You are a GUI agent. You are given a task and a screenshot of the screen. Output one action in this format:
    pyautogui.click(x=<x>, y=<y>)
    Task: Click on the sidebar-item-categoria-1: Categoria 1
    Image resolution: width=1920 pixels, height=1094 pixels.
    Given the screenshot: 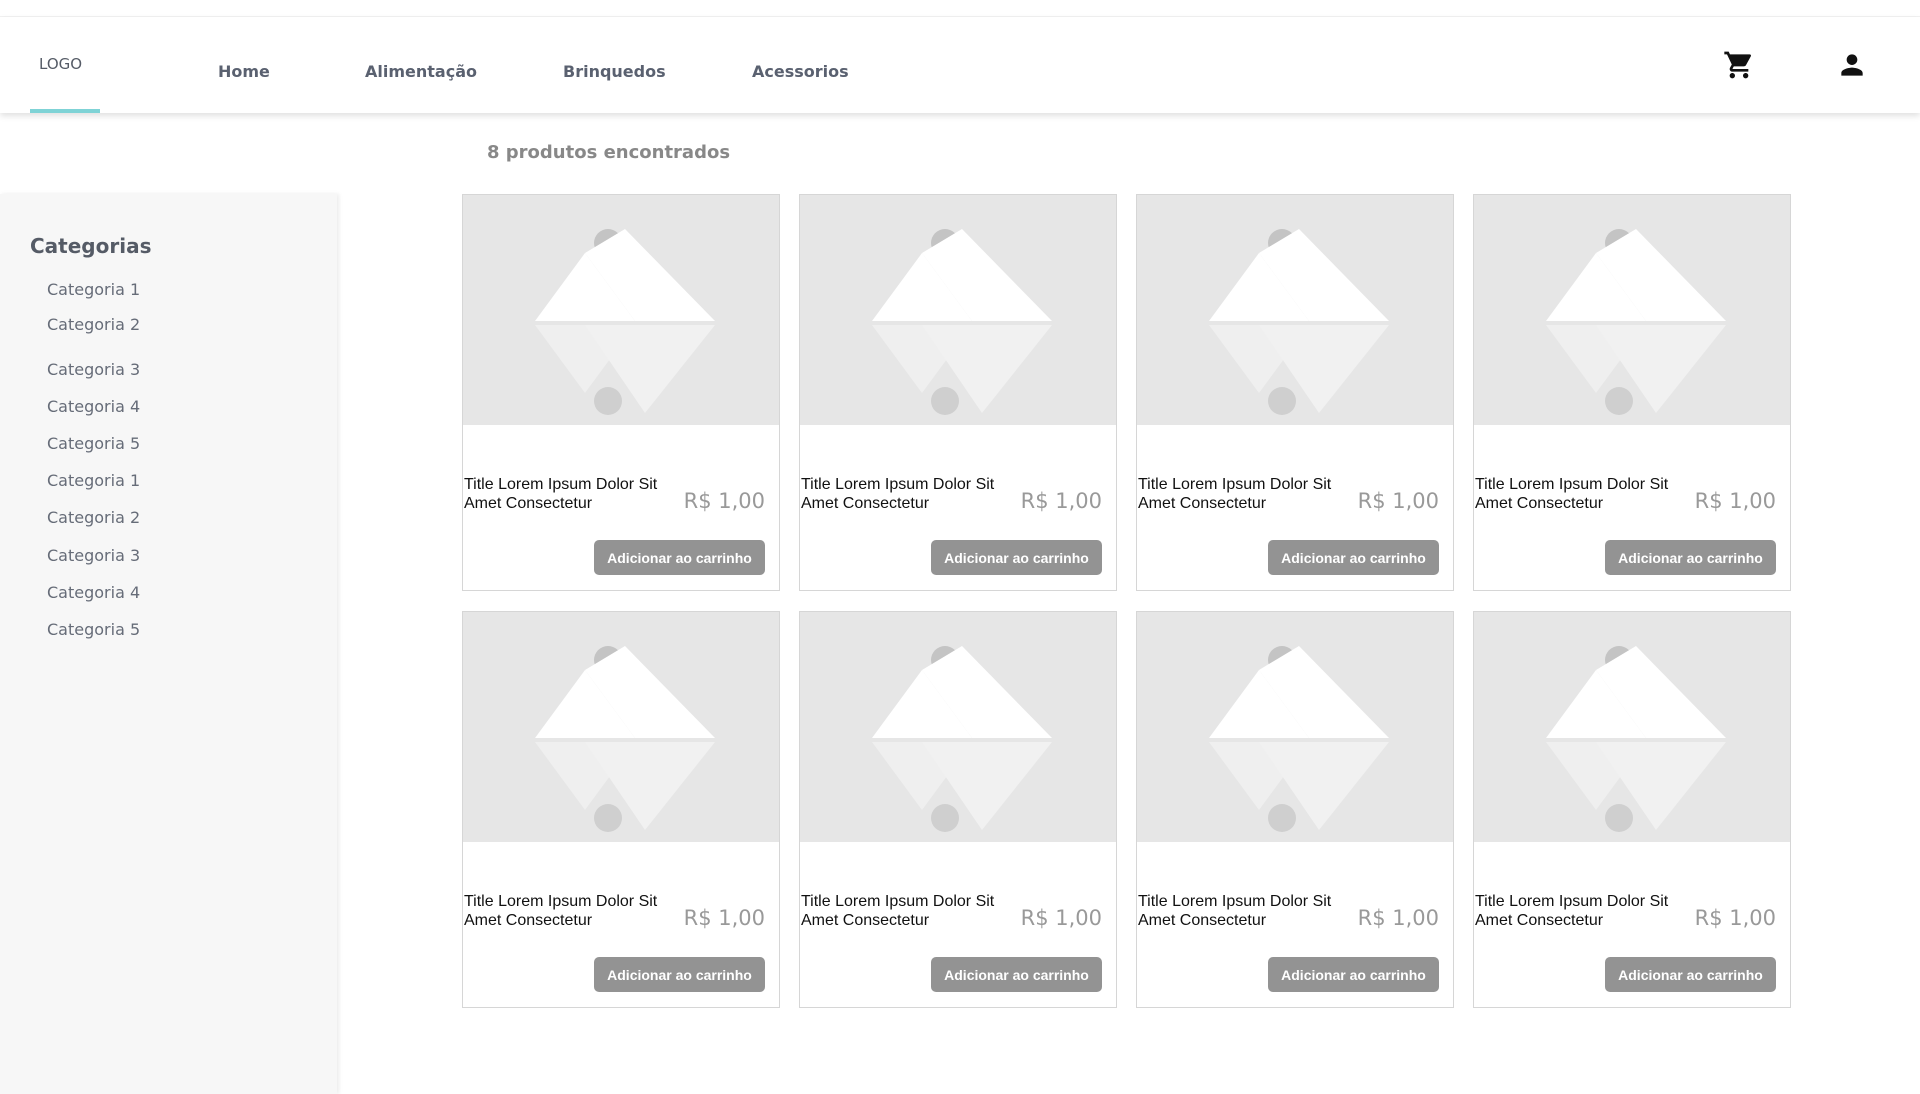 What is the action you would take?
    pyautogui.click(x=93, y=289)
    